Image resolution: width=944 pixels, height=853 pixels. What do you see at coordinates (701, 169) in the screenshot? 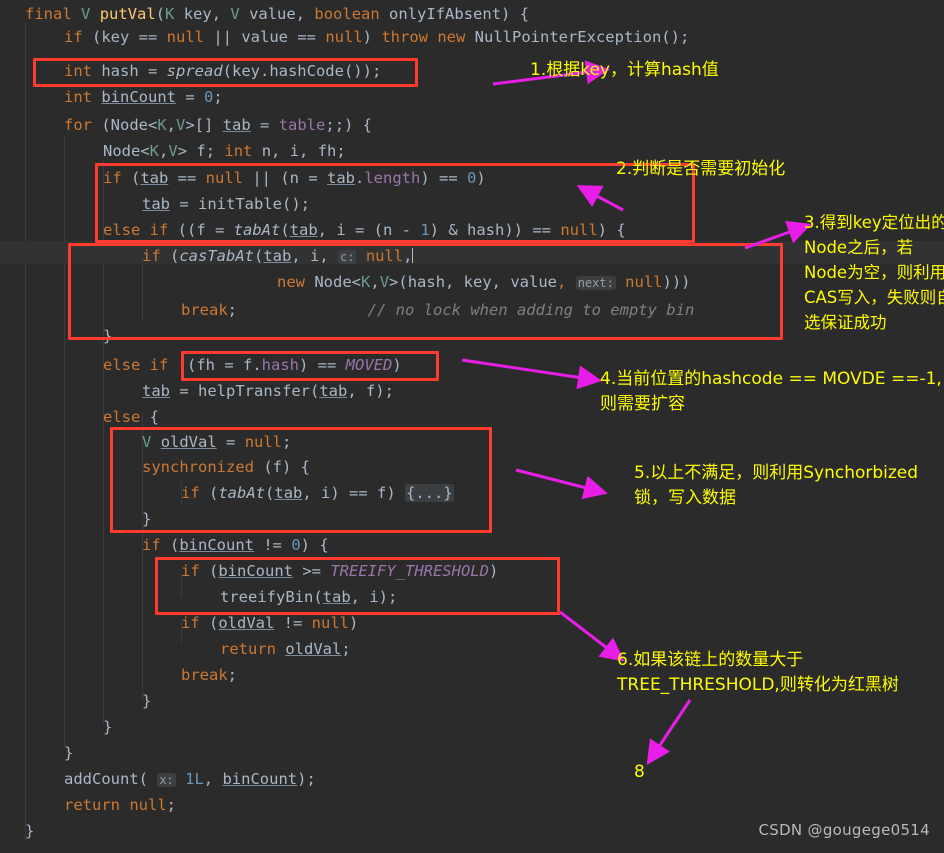
I see `annotation-note-2: 2.判断是否需要初始化` at bounding box center [701, 169].